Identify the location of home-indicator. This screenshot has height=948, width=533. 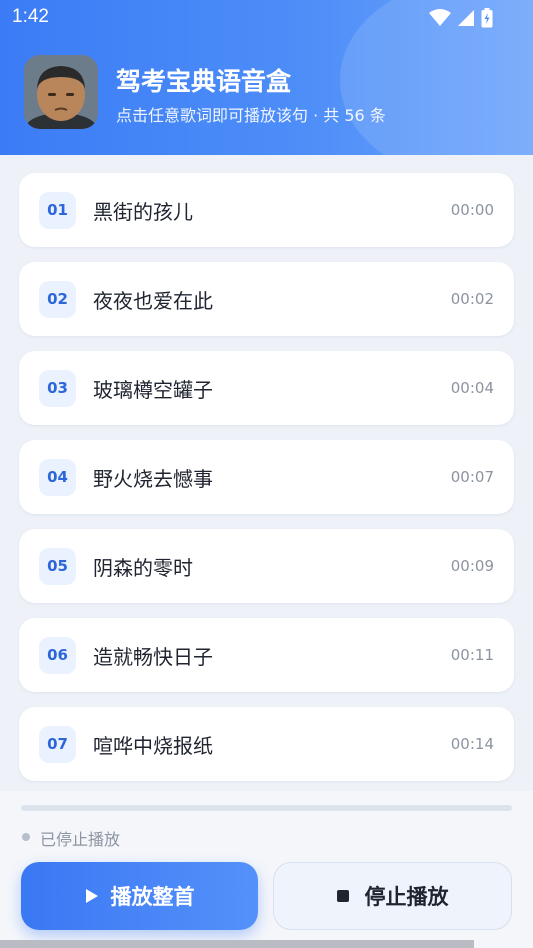
(237, 944).